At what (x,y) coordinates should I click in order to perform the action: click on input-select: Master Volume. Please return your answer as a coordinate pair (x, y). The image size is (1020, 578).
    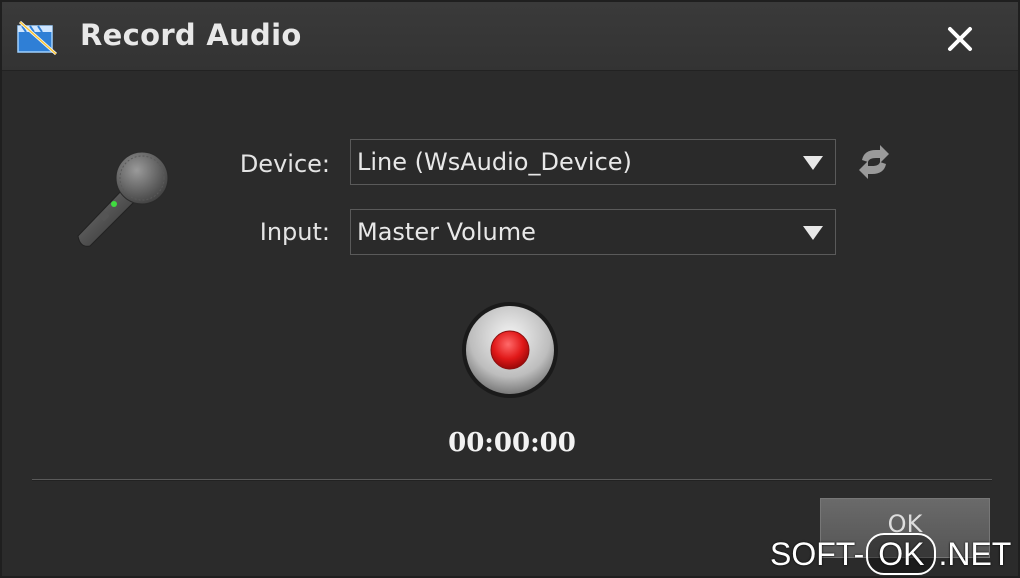
    Looking at the image, I should click on (593, 232).